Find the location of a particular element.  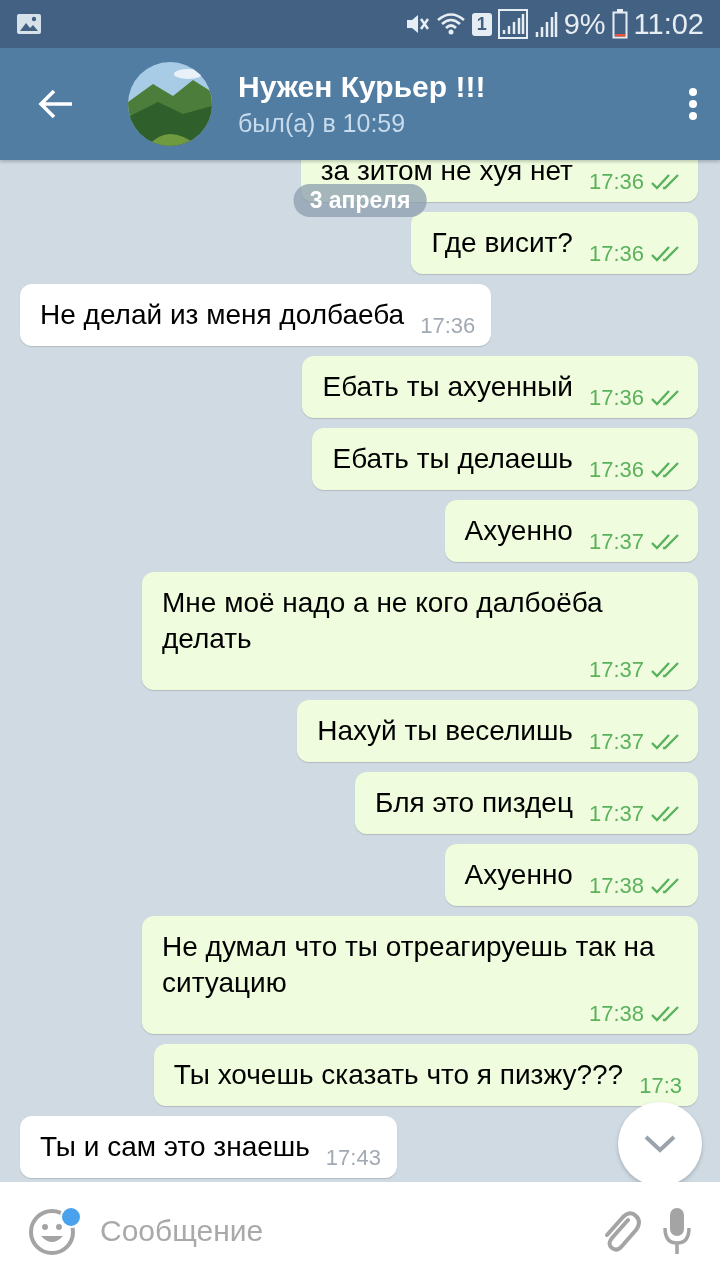

chevron-down-icon is located at coordinates (660, 1144).